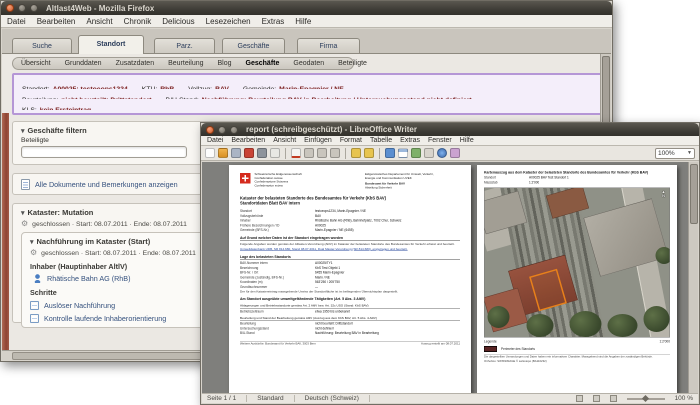 This screenshot has width=700, height=405. What do you see at coordinates (262, 277) in the screenshot?
I see `kv-label: Gemeinde (zuständig, BFS-Nr.)` at bounding box center [262, 277].